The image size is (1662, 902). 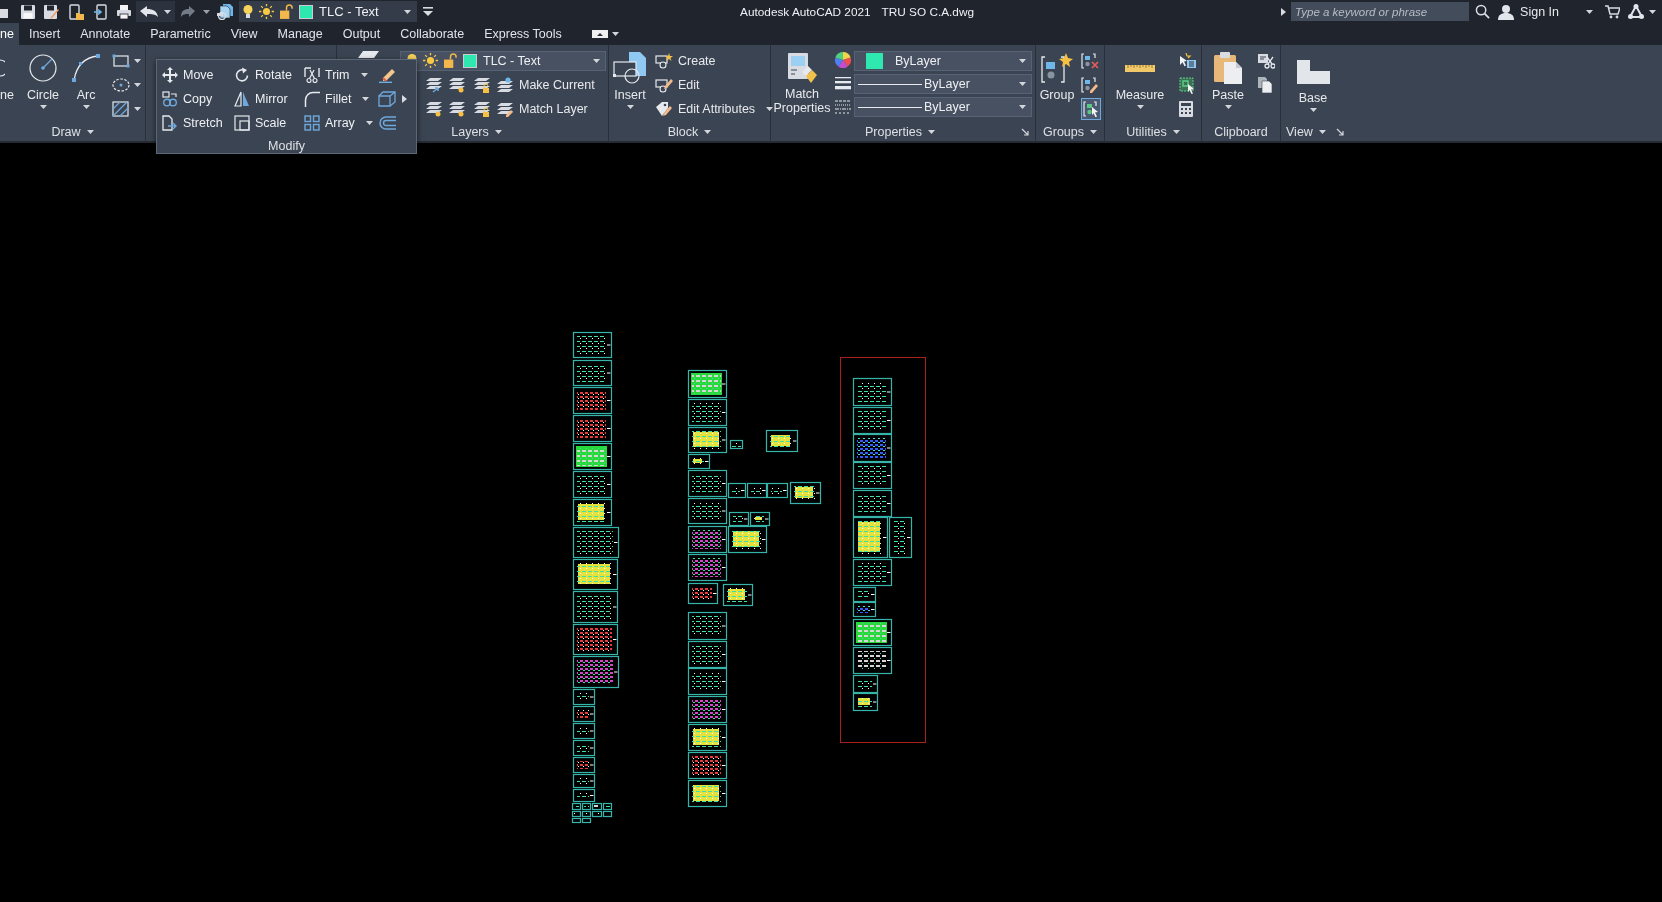 I want to click on tool-button: Move, so click(x=188, y=75).